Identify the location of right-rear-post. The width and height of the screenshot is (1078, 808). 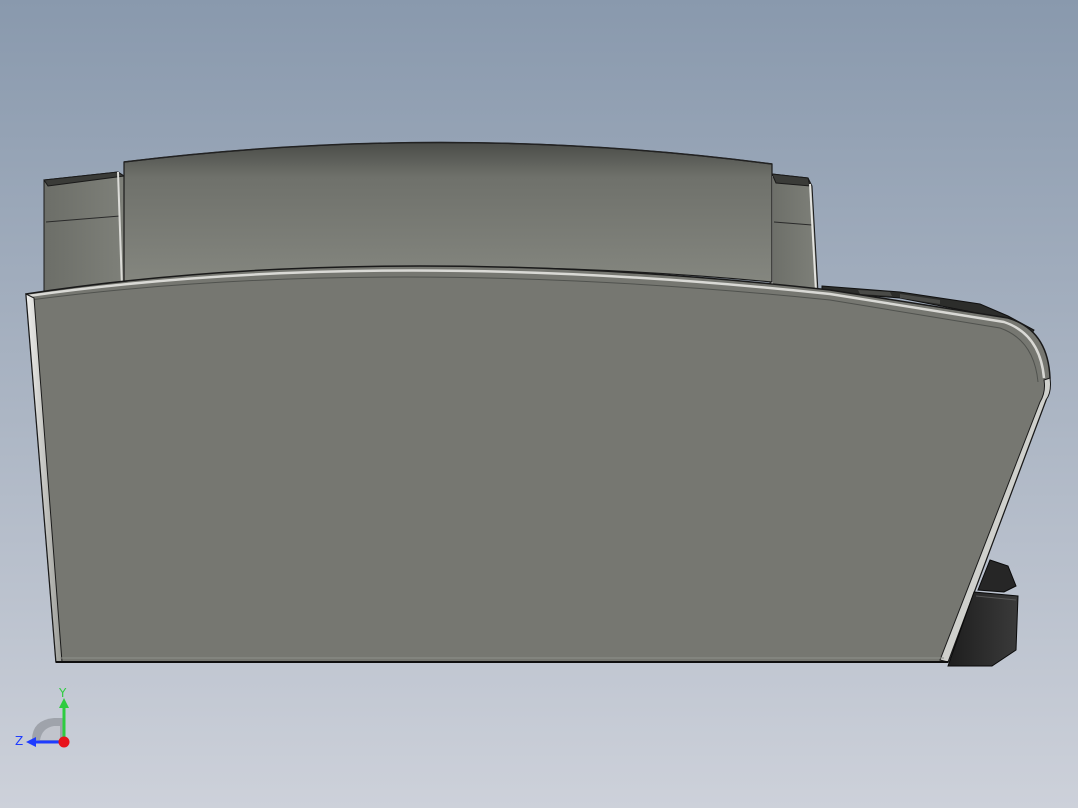
(794, 233).